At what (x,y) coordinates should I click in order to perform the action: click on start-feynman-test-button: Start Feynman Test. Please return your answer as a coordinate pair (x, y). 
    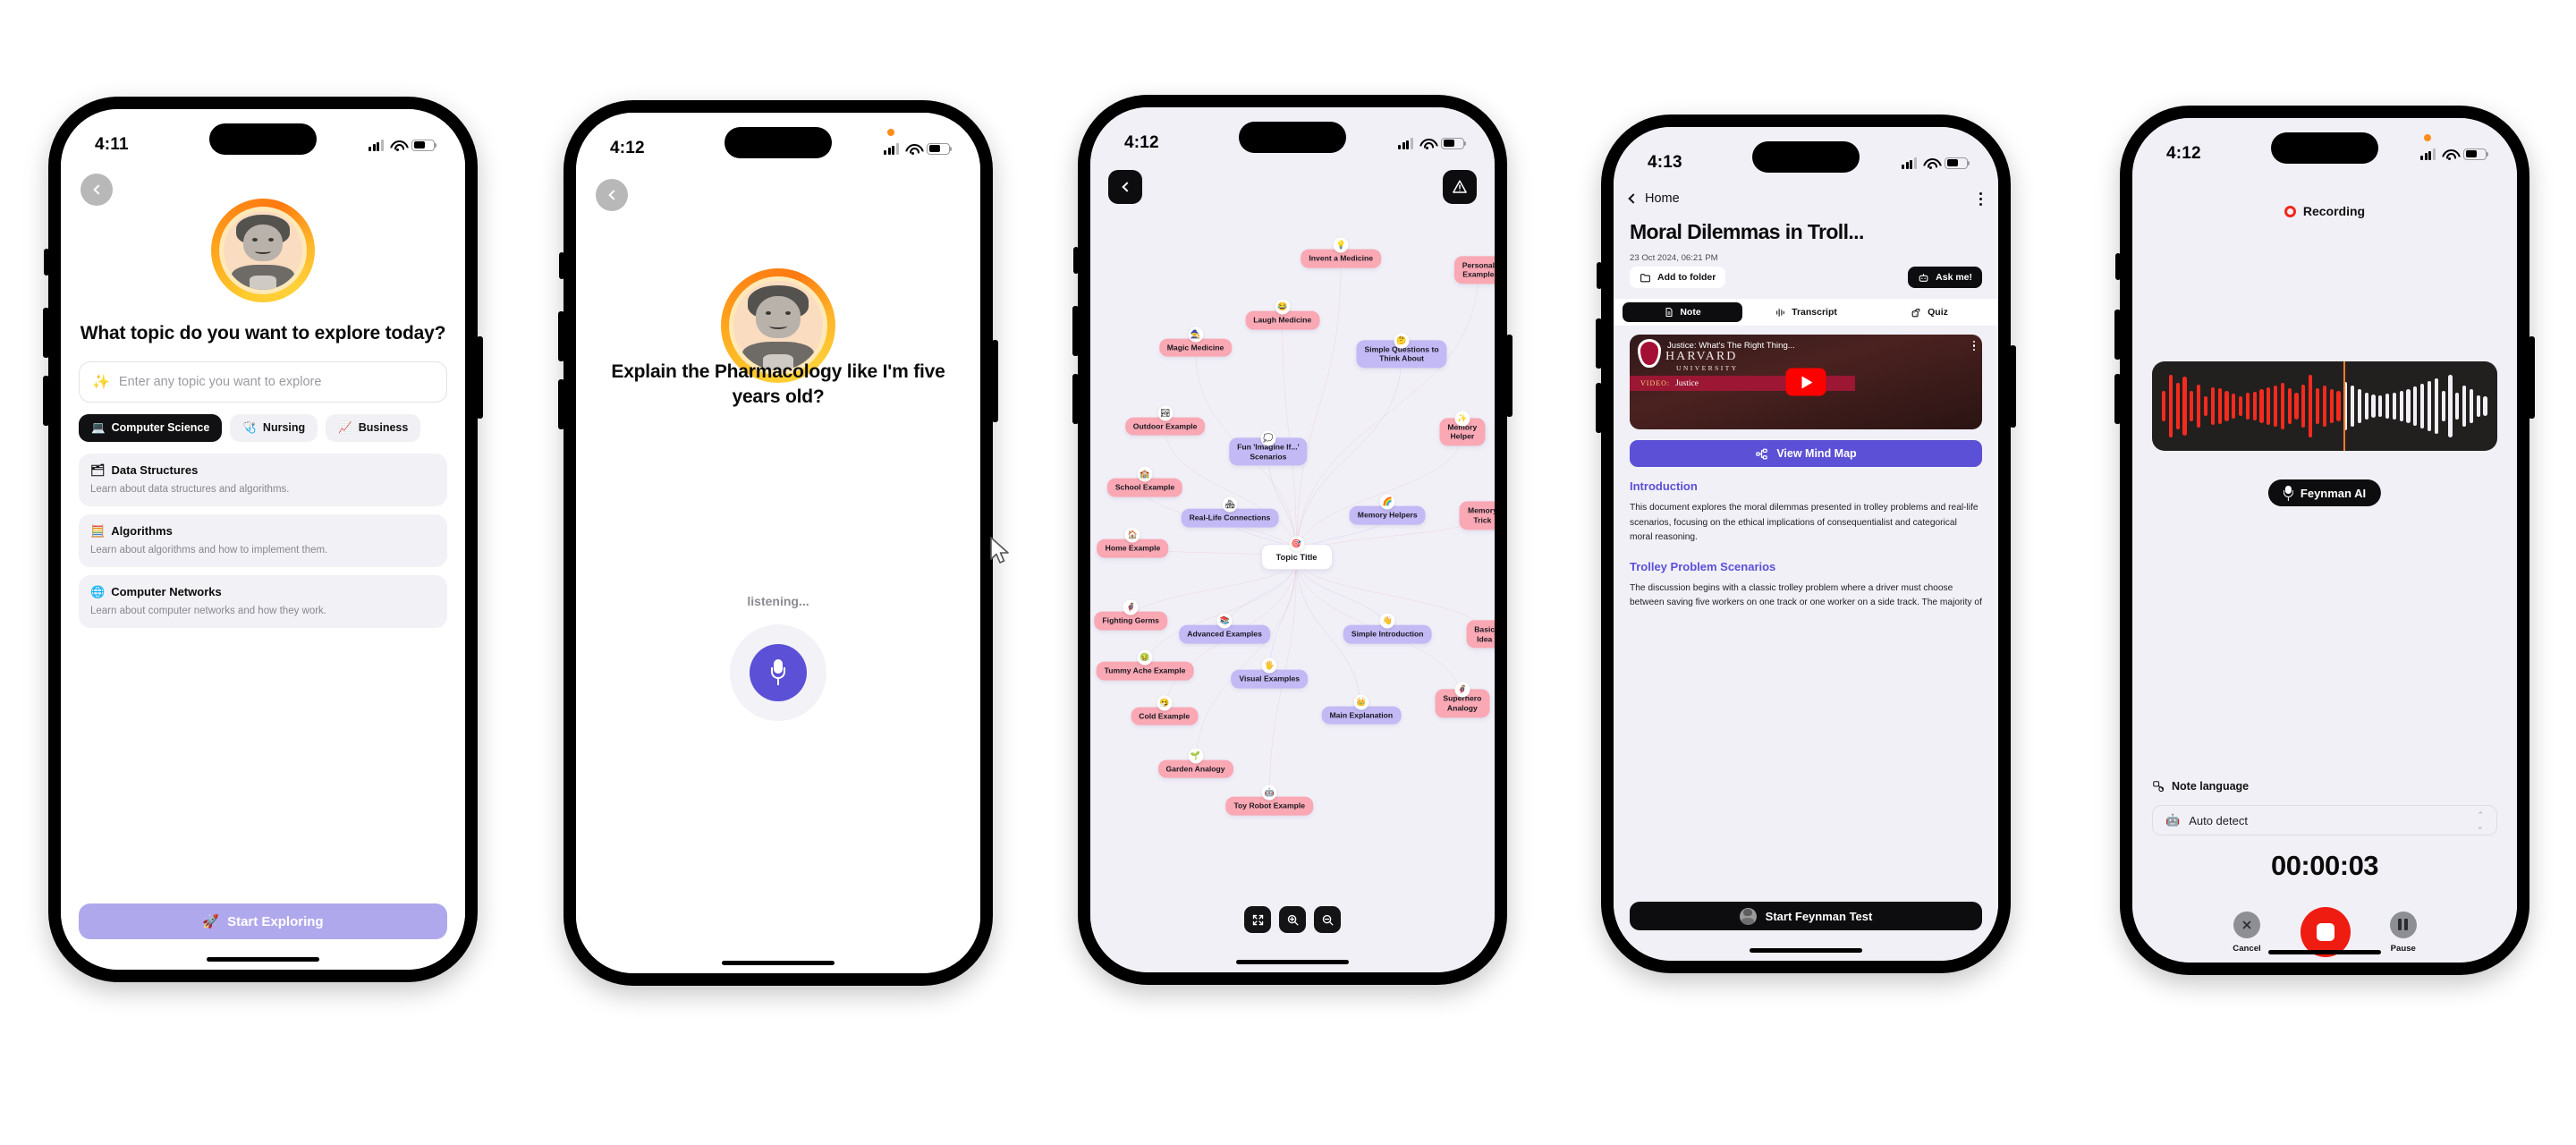
    Looking at the image, I should click on (1806, 916).